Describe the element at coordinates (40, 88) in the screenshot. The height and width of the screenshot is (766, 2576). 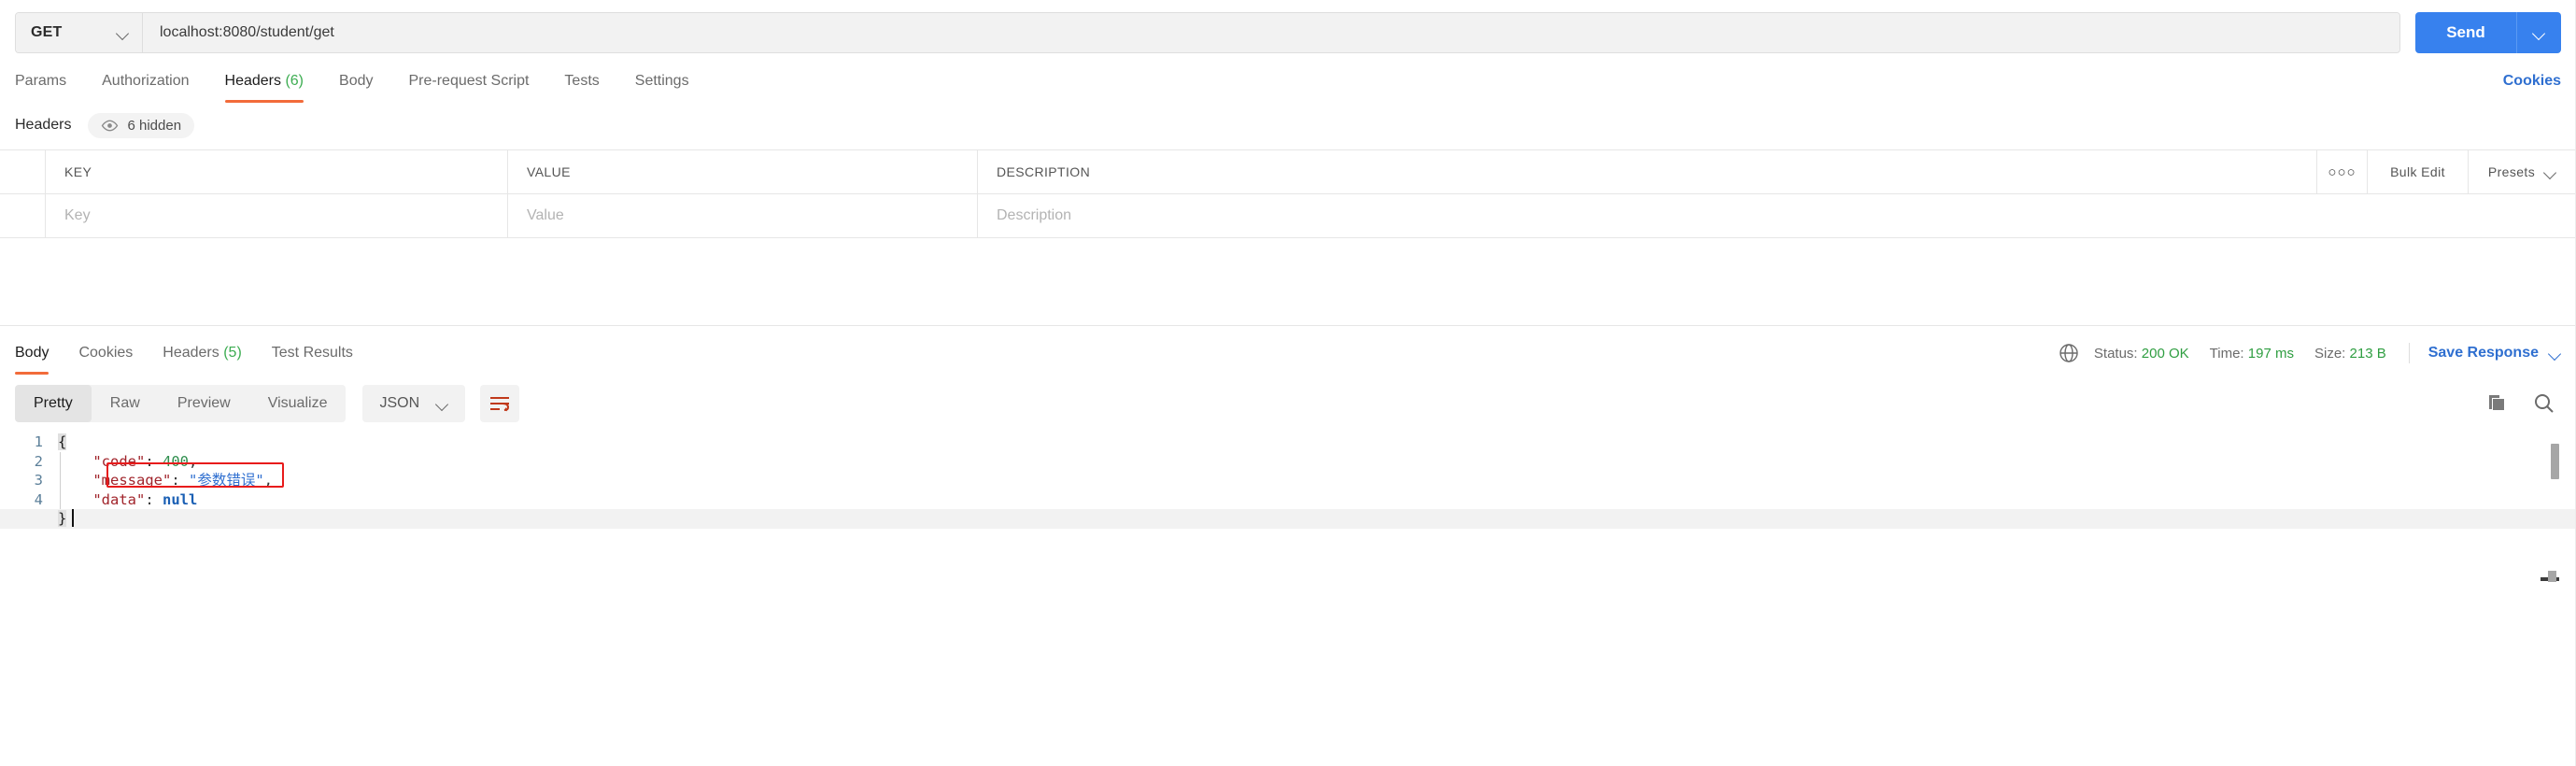
I see `tab-params: Params` at that location.